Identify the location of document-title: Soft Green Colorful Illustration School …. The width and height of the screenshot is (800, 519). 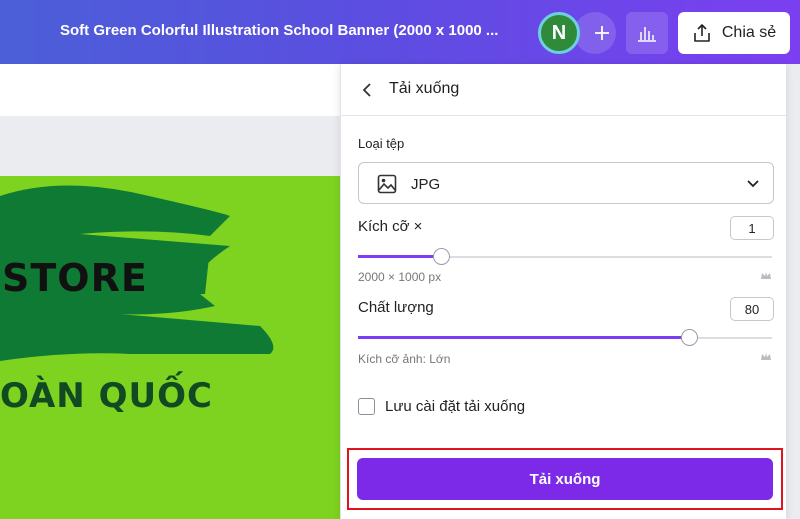
(290, 30).